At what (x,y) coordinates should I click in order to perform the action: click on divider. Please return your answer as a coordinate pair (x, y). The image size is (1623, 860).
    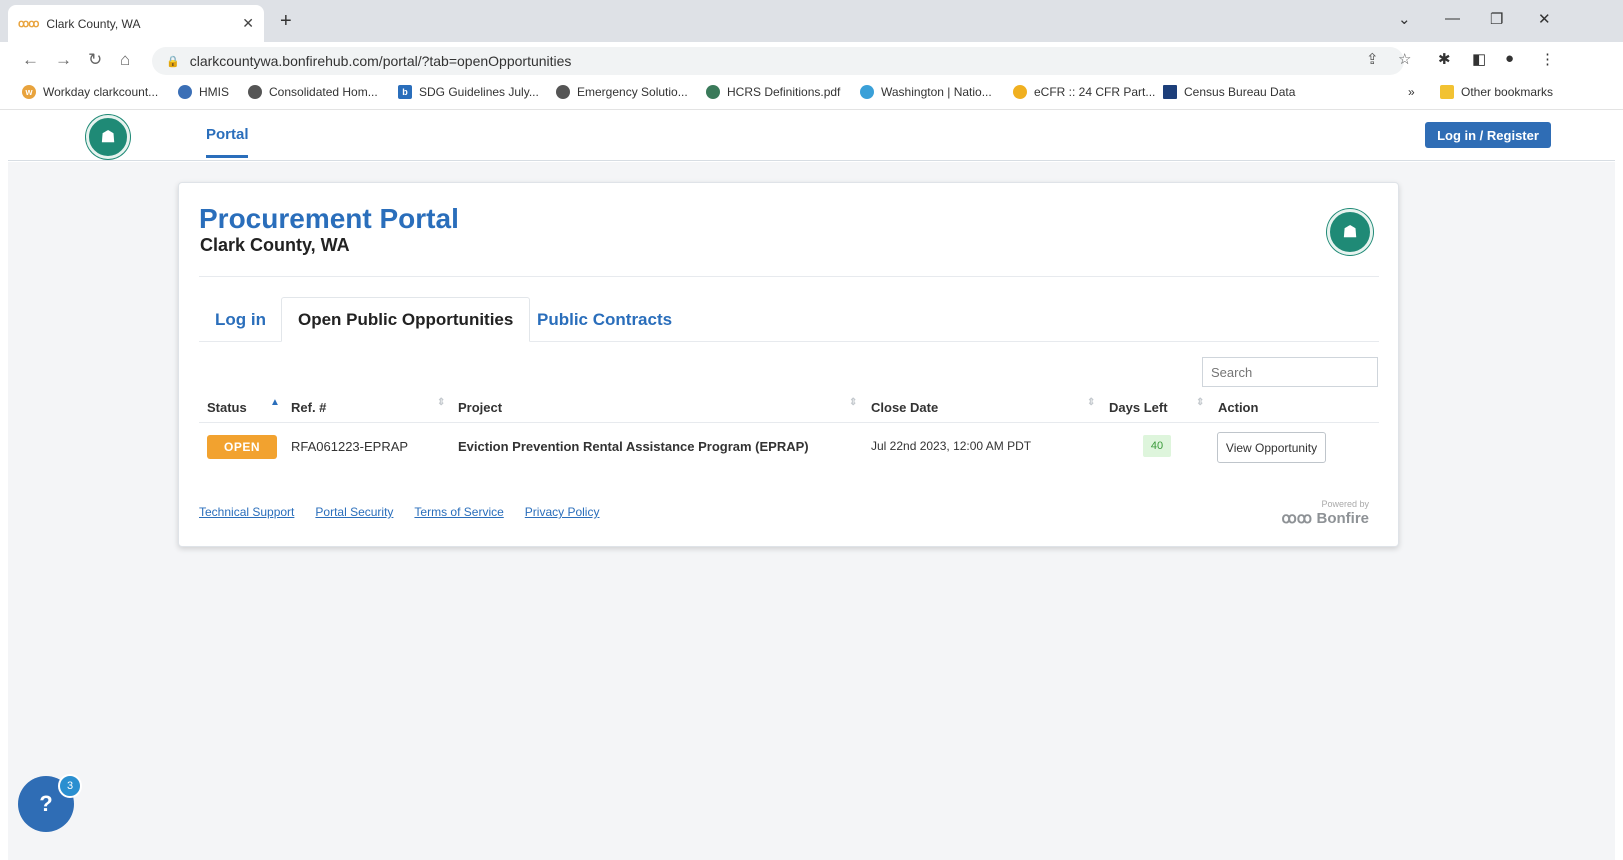
    Looking at the image, I should click on (789, 276).